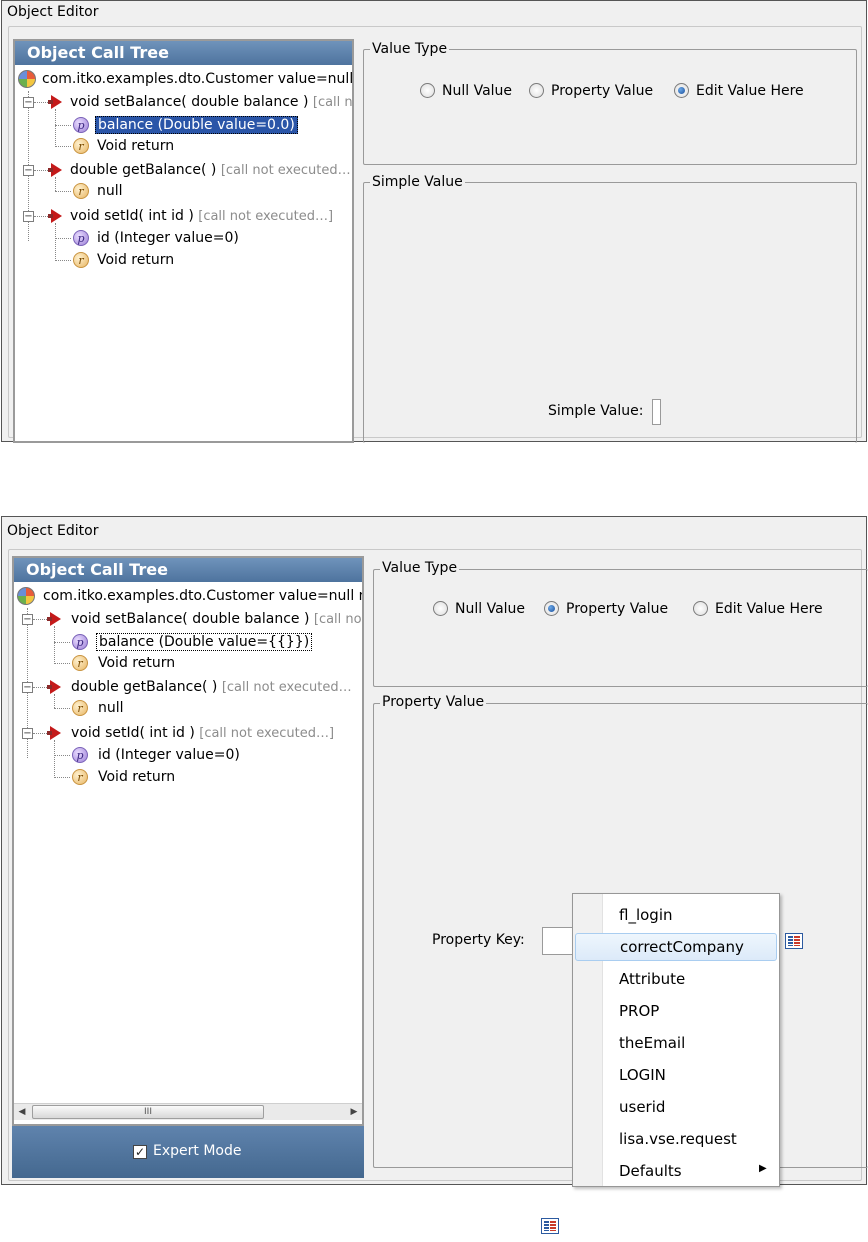  Describe the element at coordinates (354, 1112) in the screenshot. I see `scroll-right-icon: ▶` at that location.